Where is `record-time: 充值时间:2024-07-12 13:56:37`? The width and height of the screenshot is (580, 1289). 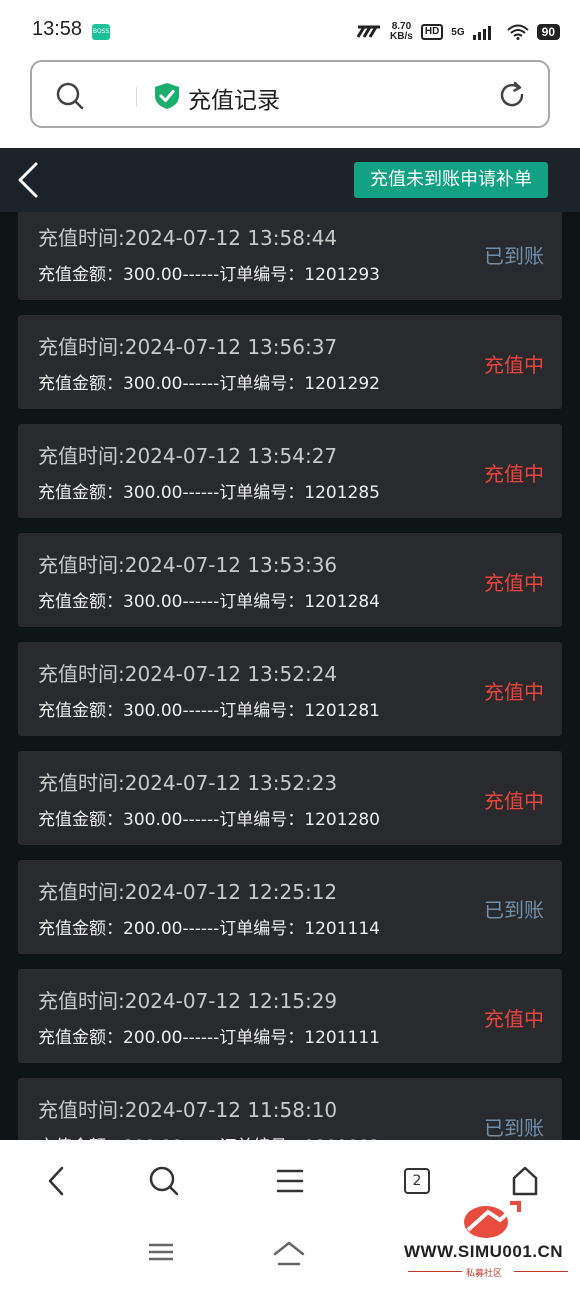
record-time: 充值时间:2024-07-12 13:56:37 is located at coordinates (188, 347).